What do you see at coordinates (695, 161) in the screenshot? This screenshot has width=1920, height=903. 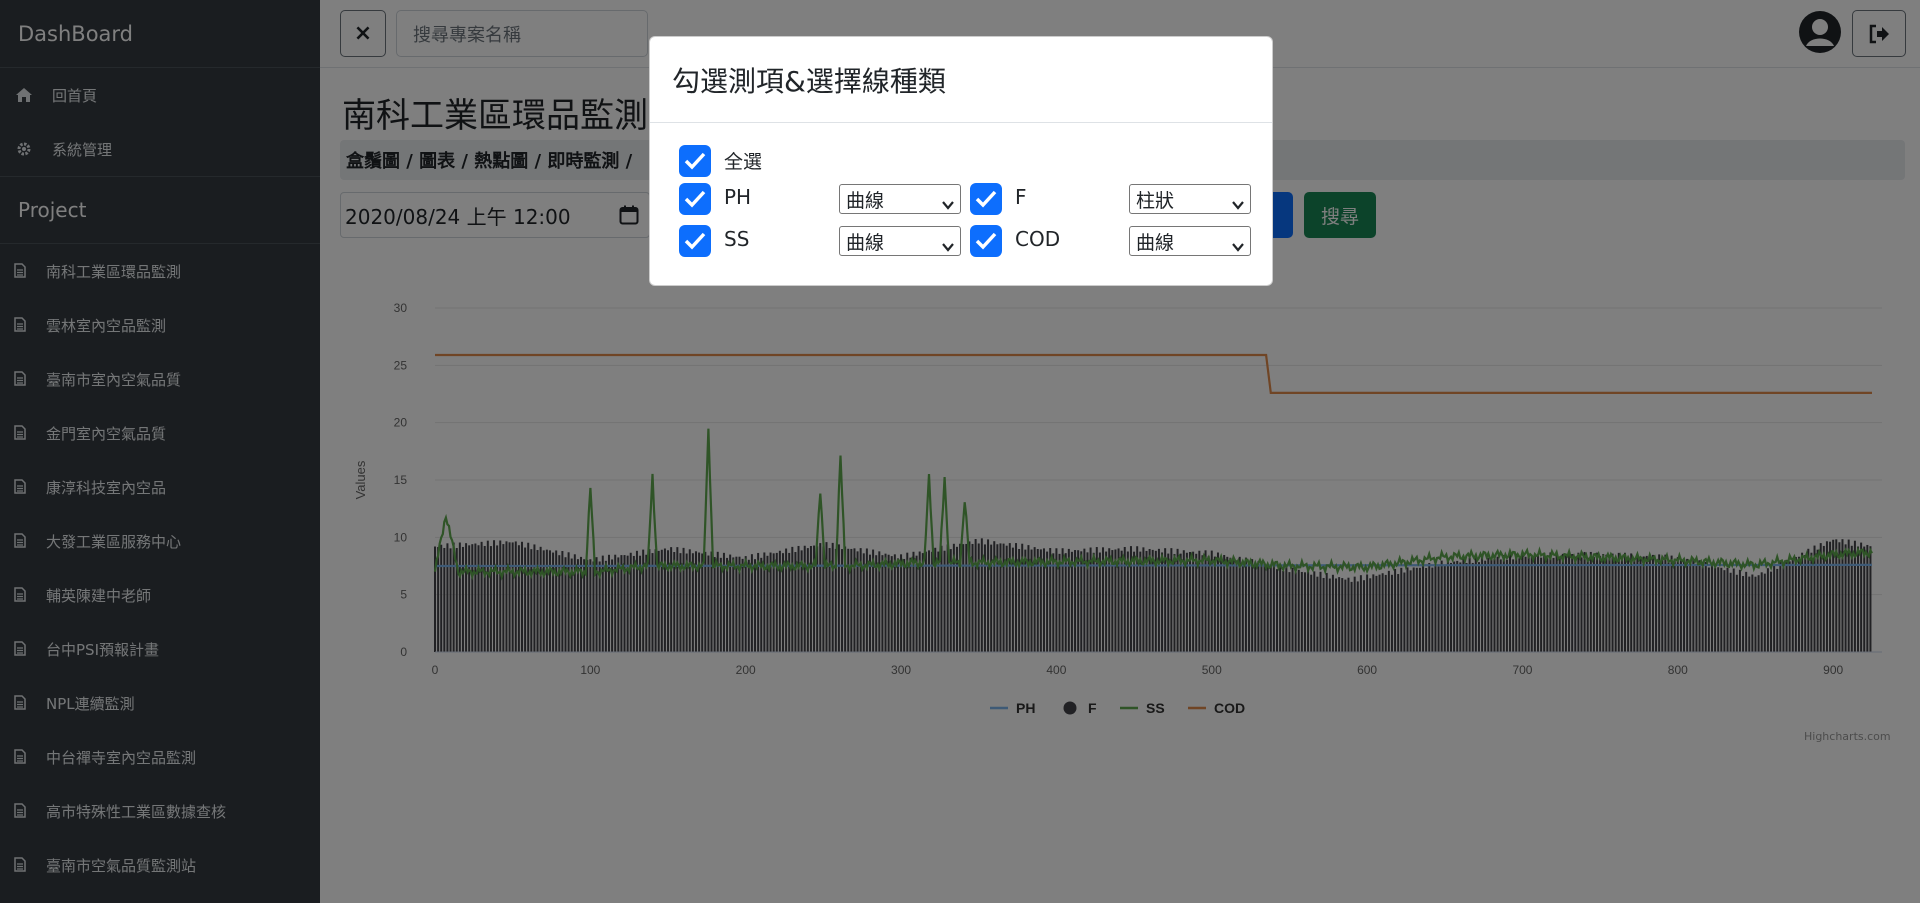 I see `select-all-checkbox` at bounding box center [695, 161].